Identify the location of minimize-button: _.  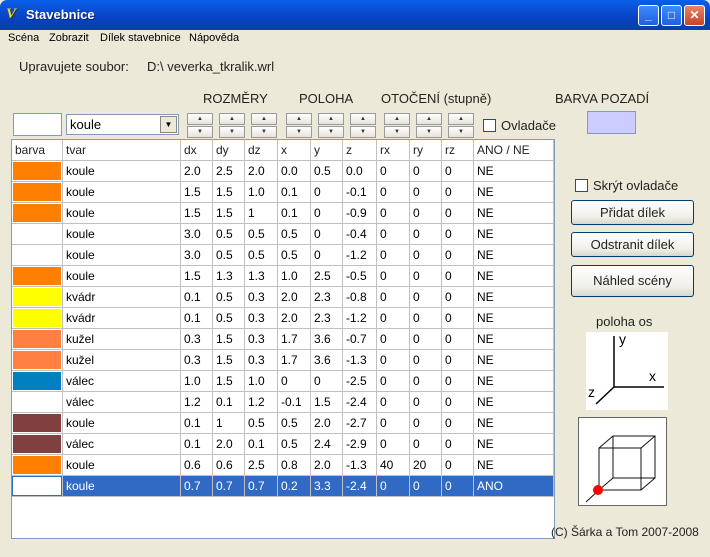
(648, 15).